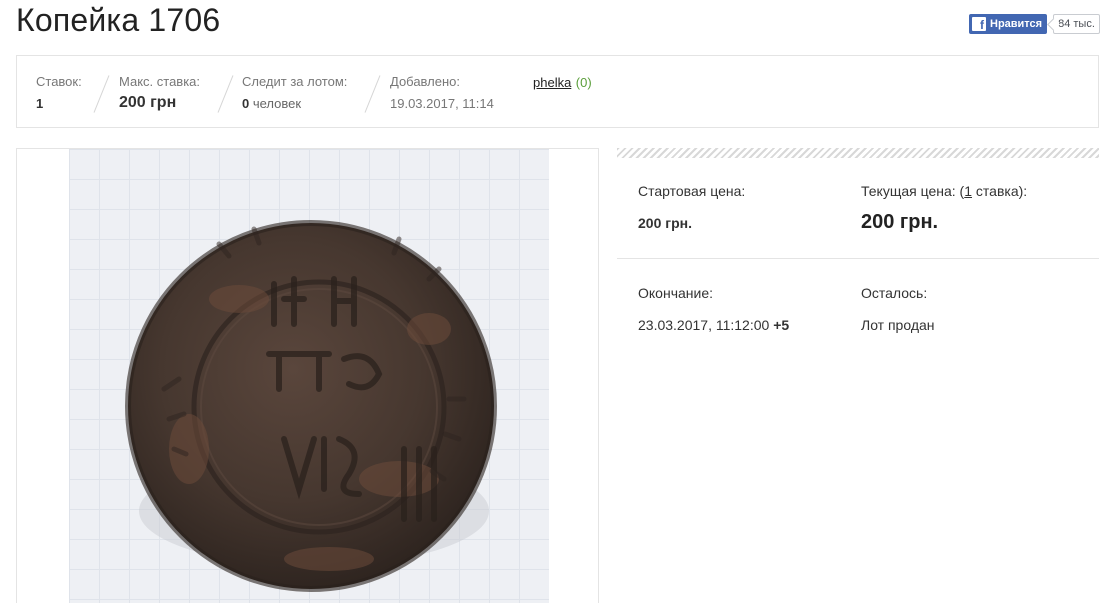  What do you see at coordinates (275, 103) in the screenshot?
I see `stat-watchers-unit: человек` at bounding box center [275, 103].